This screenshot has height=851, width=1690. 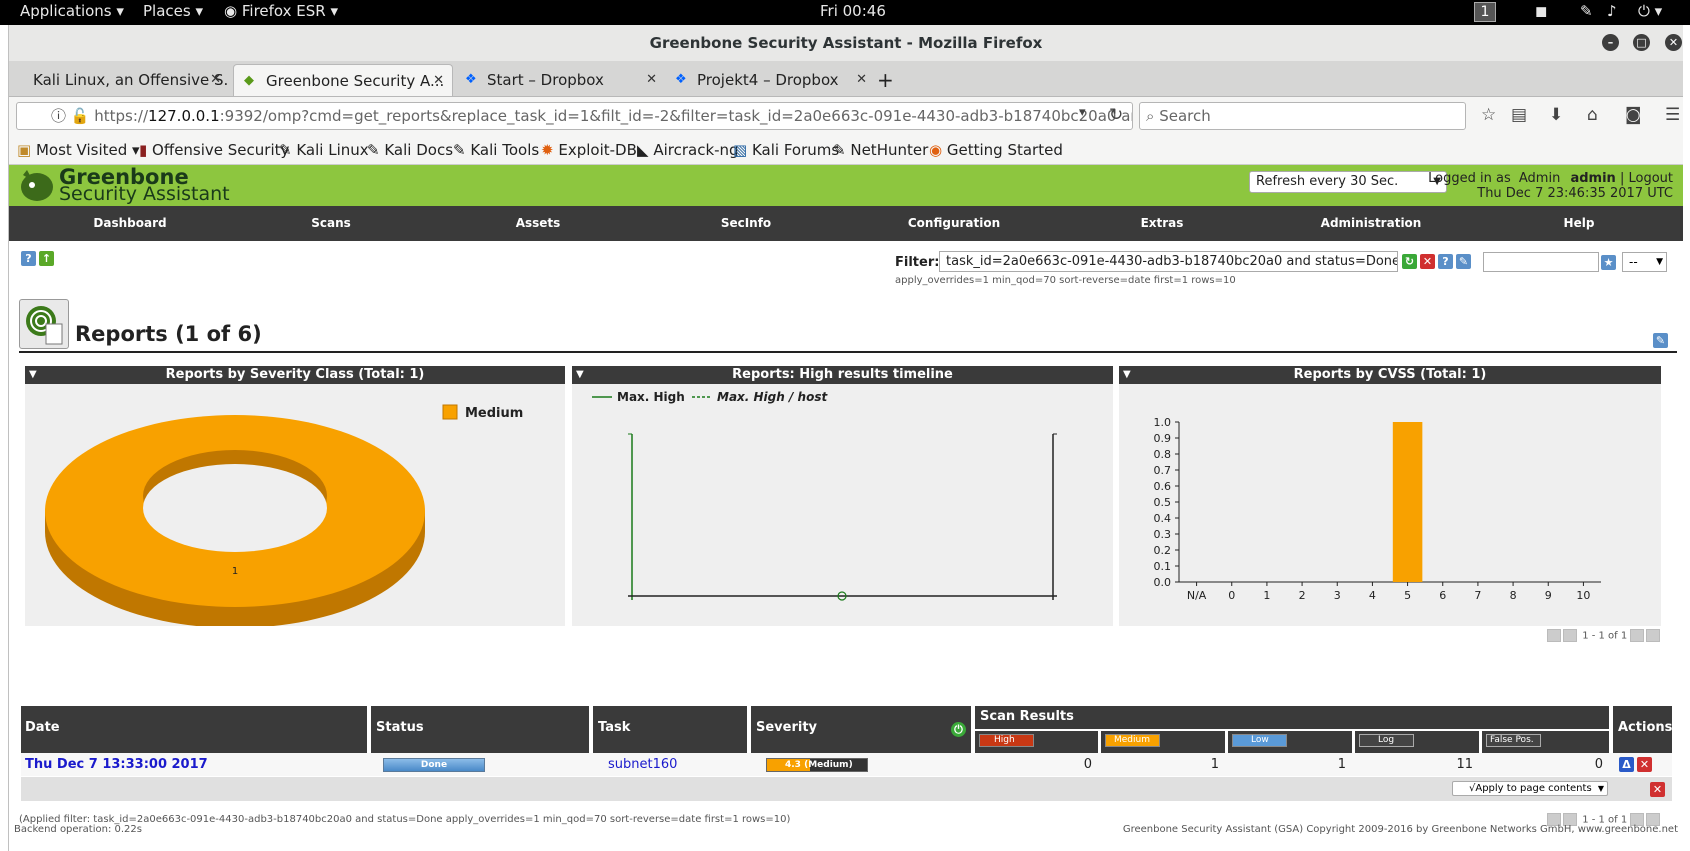 What do you see at coordinates (889, 150) in the screenshot?
I see `bookmark-label: NetHunter` at bounding box center [889, 150].